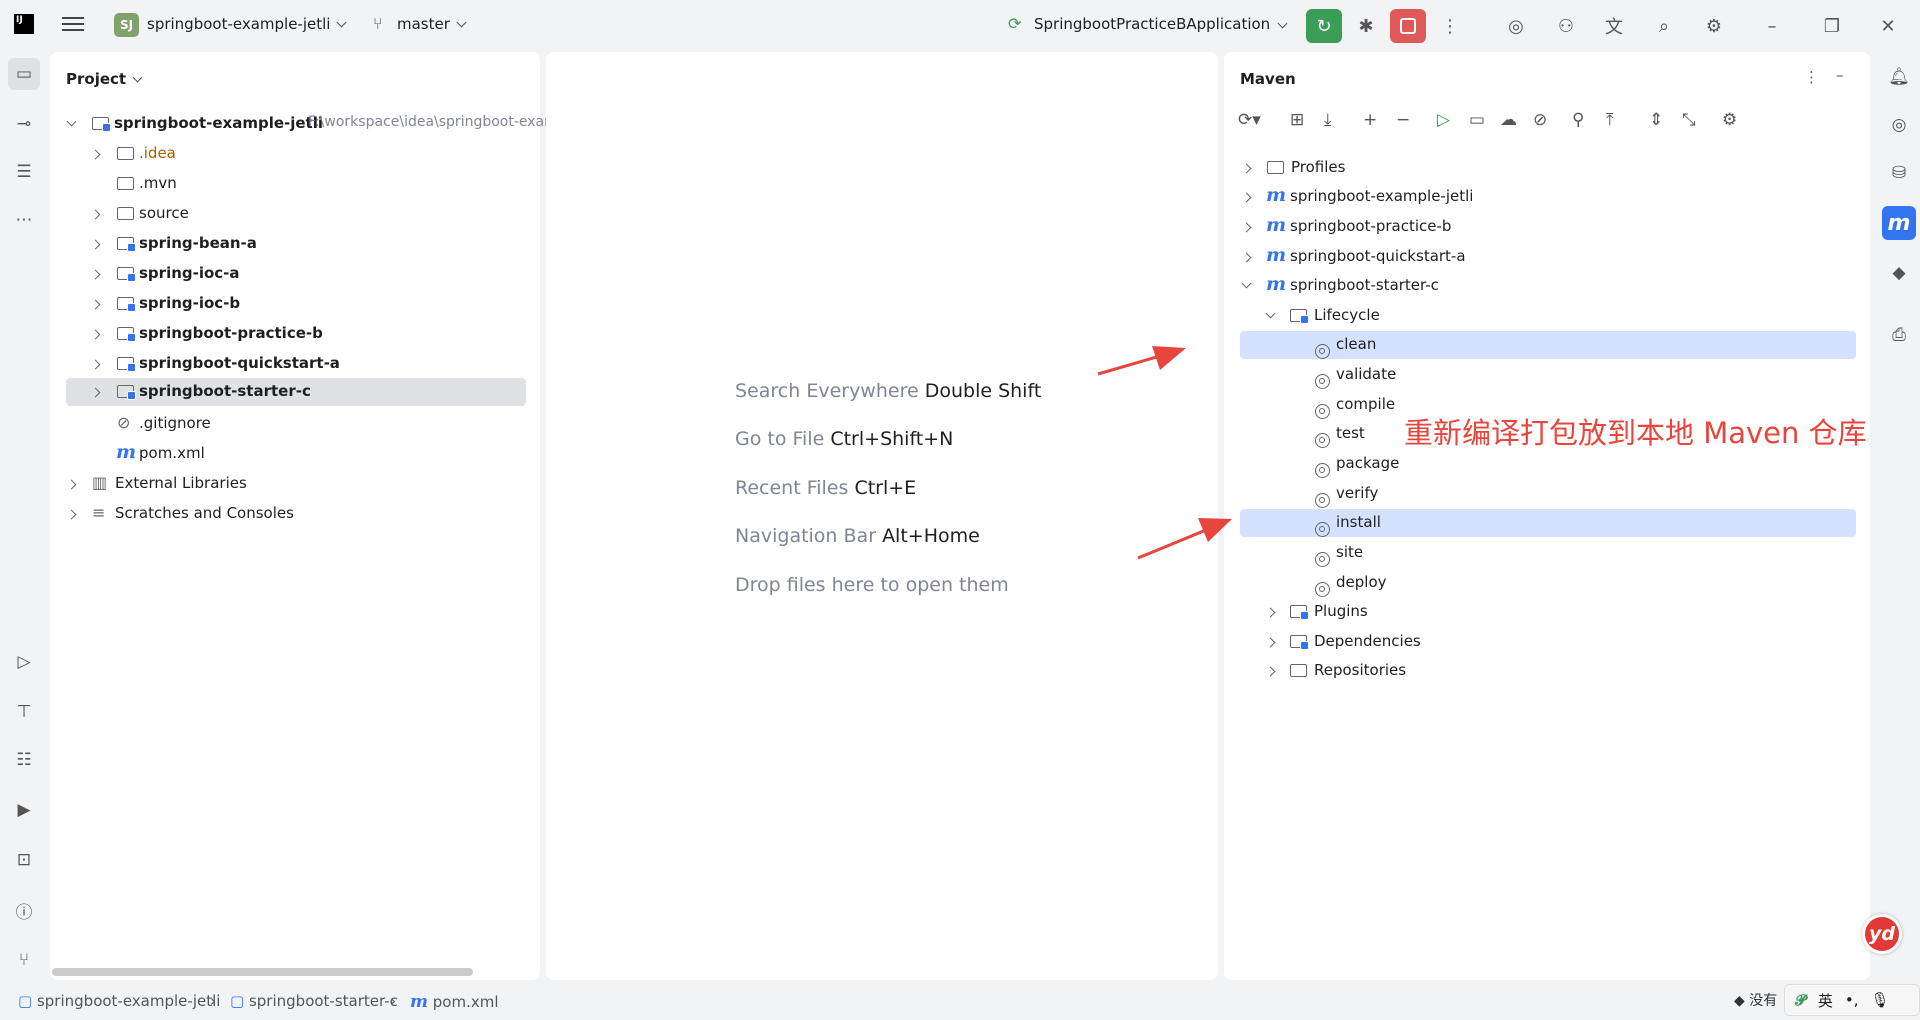 This screenshot has height=1020, width=1920. What do you see at coordinates (1825, 1000) in the screenshot?
I see `ime-language: 英` at bounding box center [1825, 1000].